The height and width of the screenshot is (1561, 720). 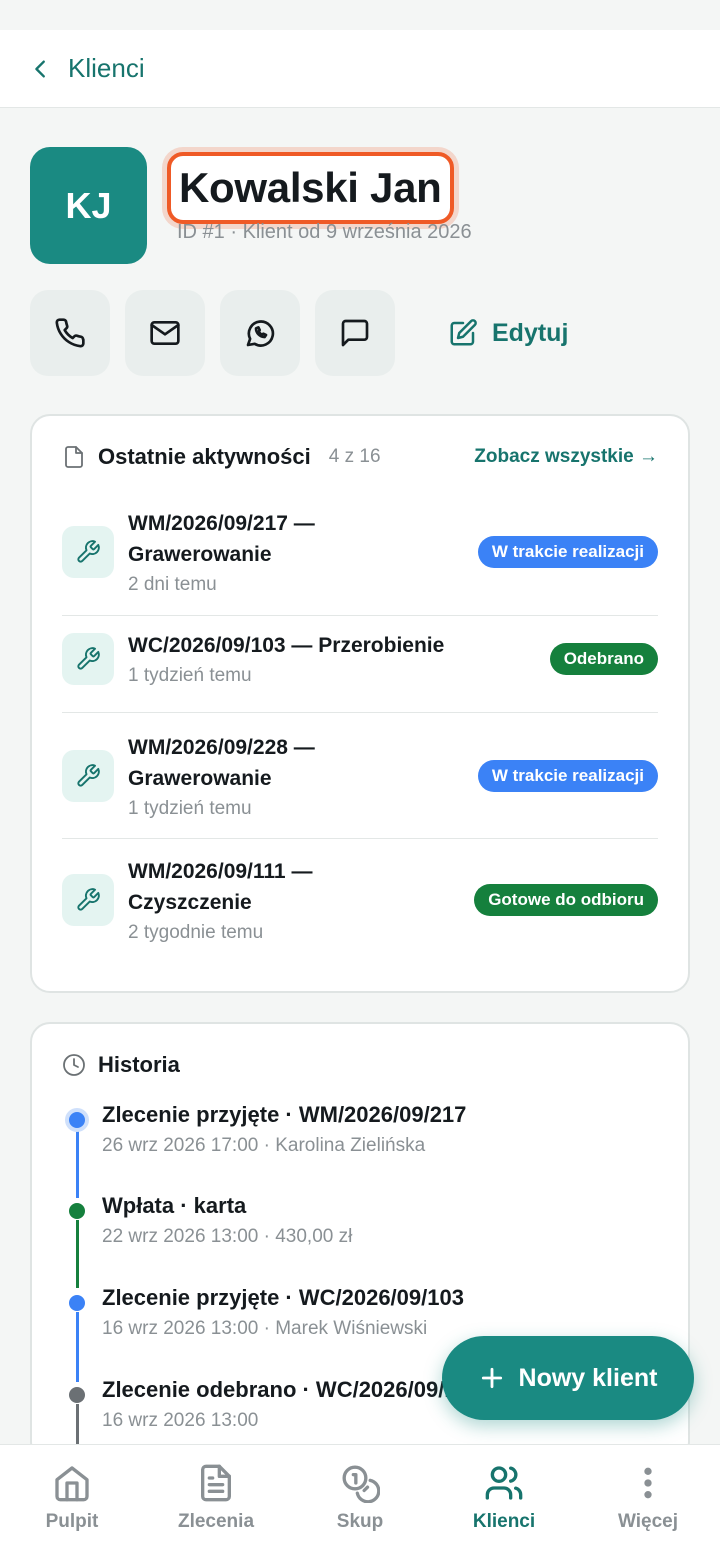 I want to click on history-item-title: Wpłata · karta, so click(x=174, y=1205).